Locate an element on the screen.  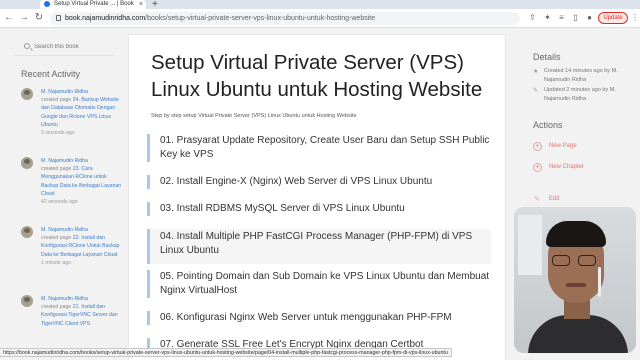
activity-time: 3 seconds ago is located at coordinates (58, 133).